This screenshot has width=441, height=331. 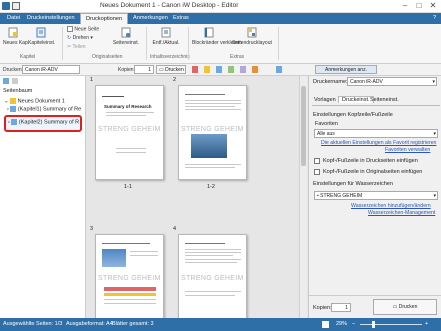 What do you see at coordinates (126, 32) in the screenshot?
I see `page-settings-icon` at bounding box center [126, 32].